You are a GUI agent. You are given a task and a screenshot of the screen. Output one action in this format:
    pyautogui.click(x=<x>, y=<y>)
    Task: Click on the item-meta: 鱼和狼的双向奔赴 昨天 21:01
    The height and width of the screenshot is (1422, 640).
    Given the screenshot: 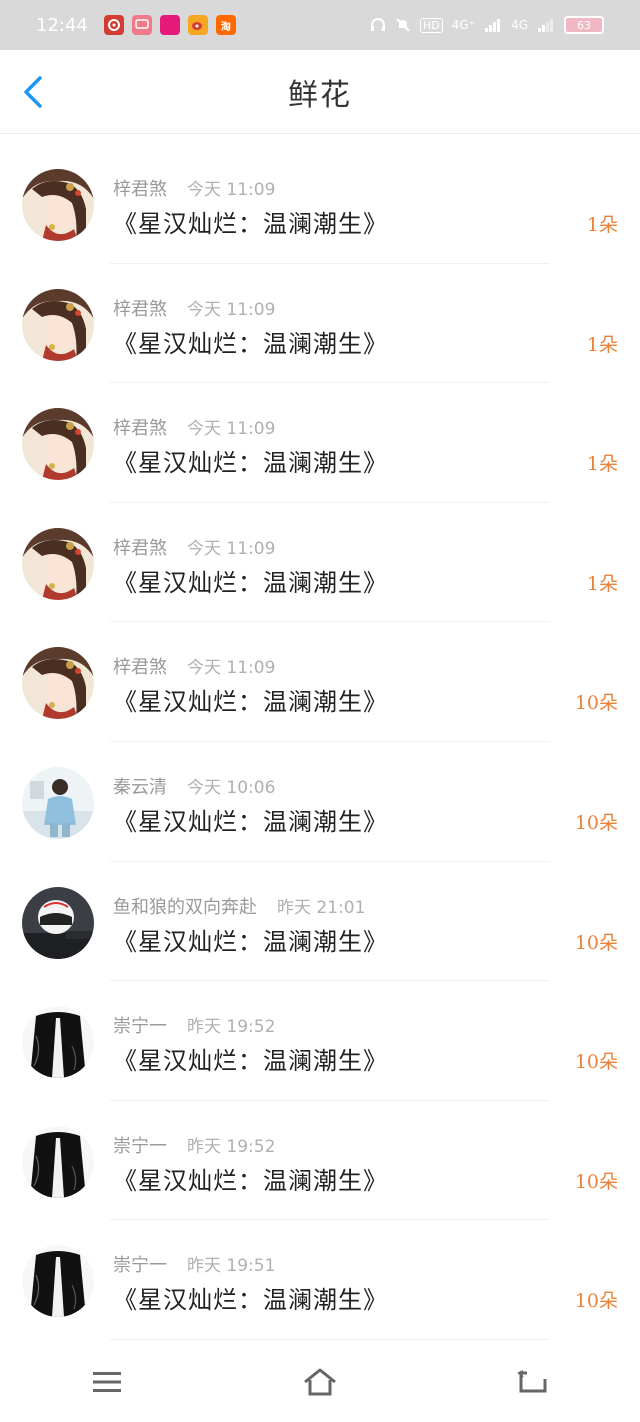 What is the action you would take?
    pyautogui.click(x=239, y=906)
    